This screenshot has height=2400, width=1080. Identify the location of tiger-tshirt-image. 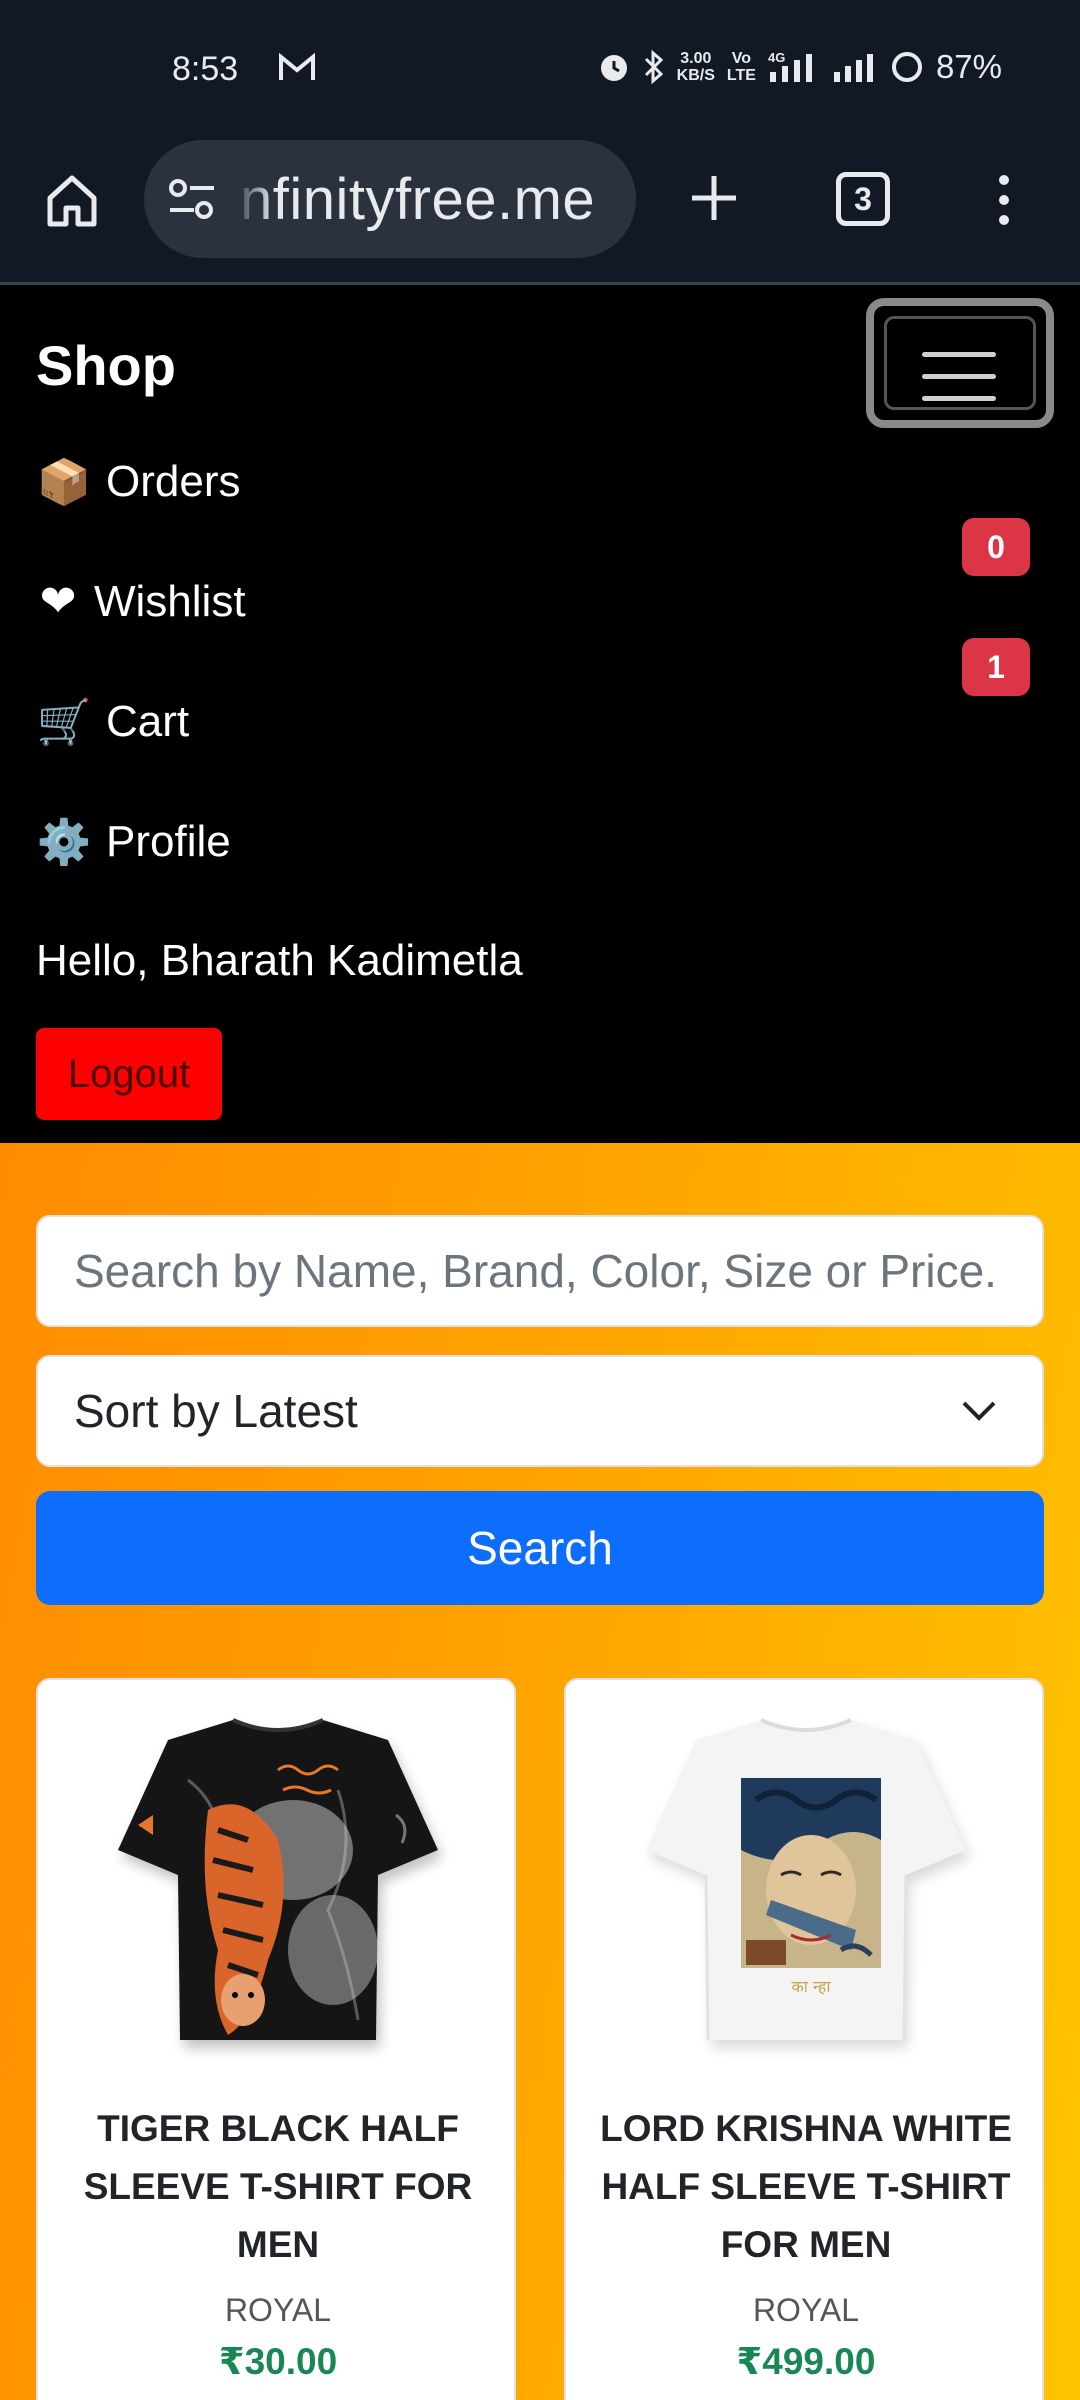
(278, 1890).